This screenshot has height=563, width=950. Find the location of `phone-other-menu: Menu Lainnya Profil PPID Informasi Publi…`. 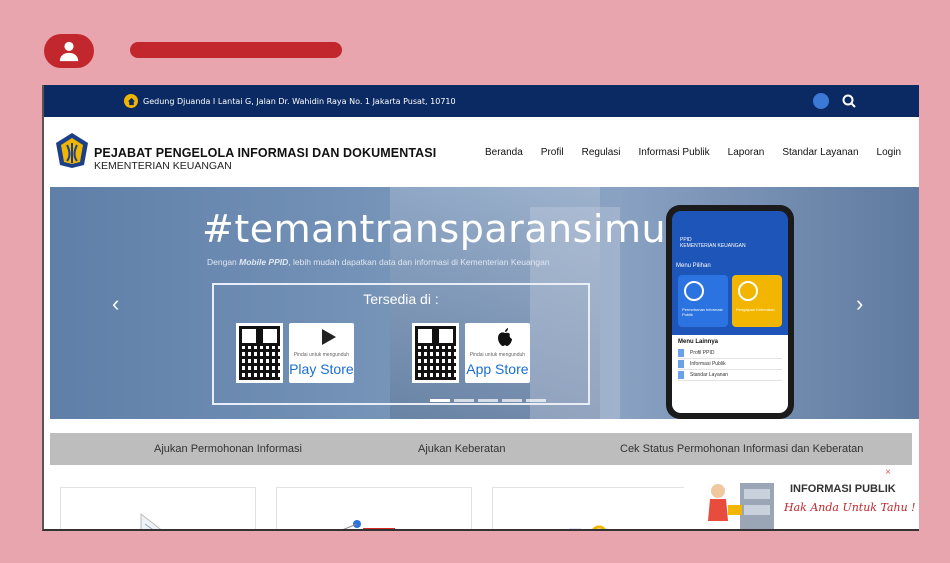

phone-other-menu: Menu Lainnya Profil PPID Informasi Publi… is located at coordinates (730, 374).